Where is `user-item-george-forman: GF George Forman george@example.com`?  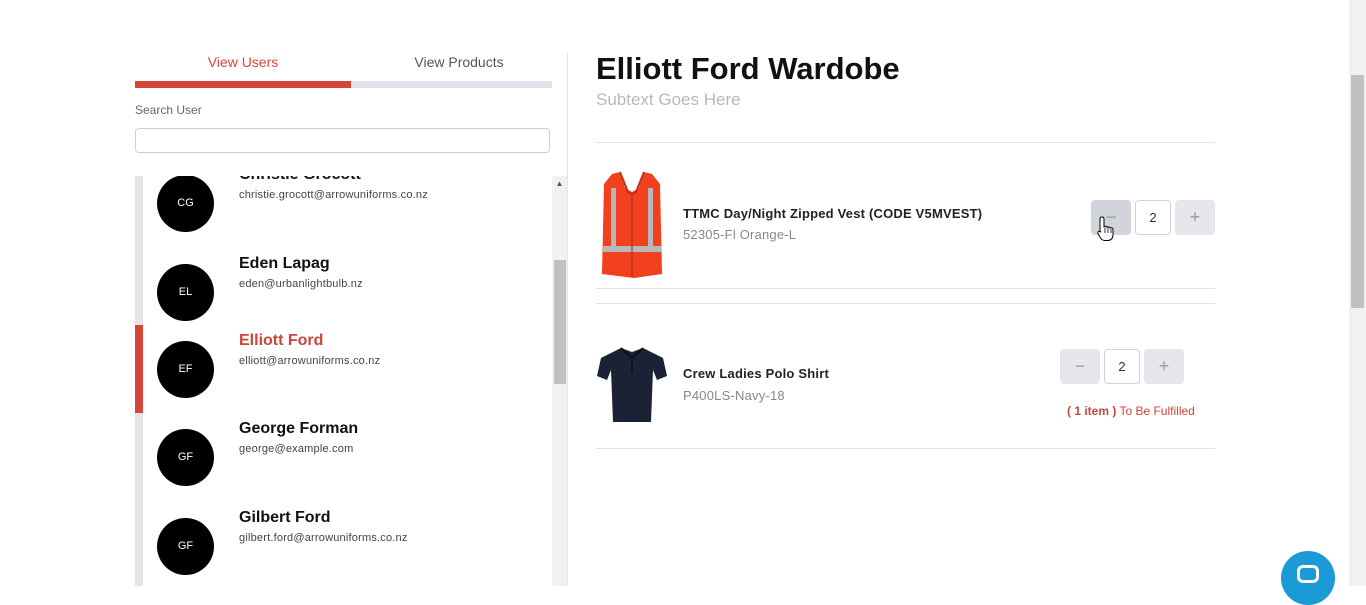
user-item-george-forman: GF George Forman george@example.com is located at coordinates (342, 457).